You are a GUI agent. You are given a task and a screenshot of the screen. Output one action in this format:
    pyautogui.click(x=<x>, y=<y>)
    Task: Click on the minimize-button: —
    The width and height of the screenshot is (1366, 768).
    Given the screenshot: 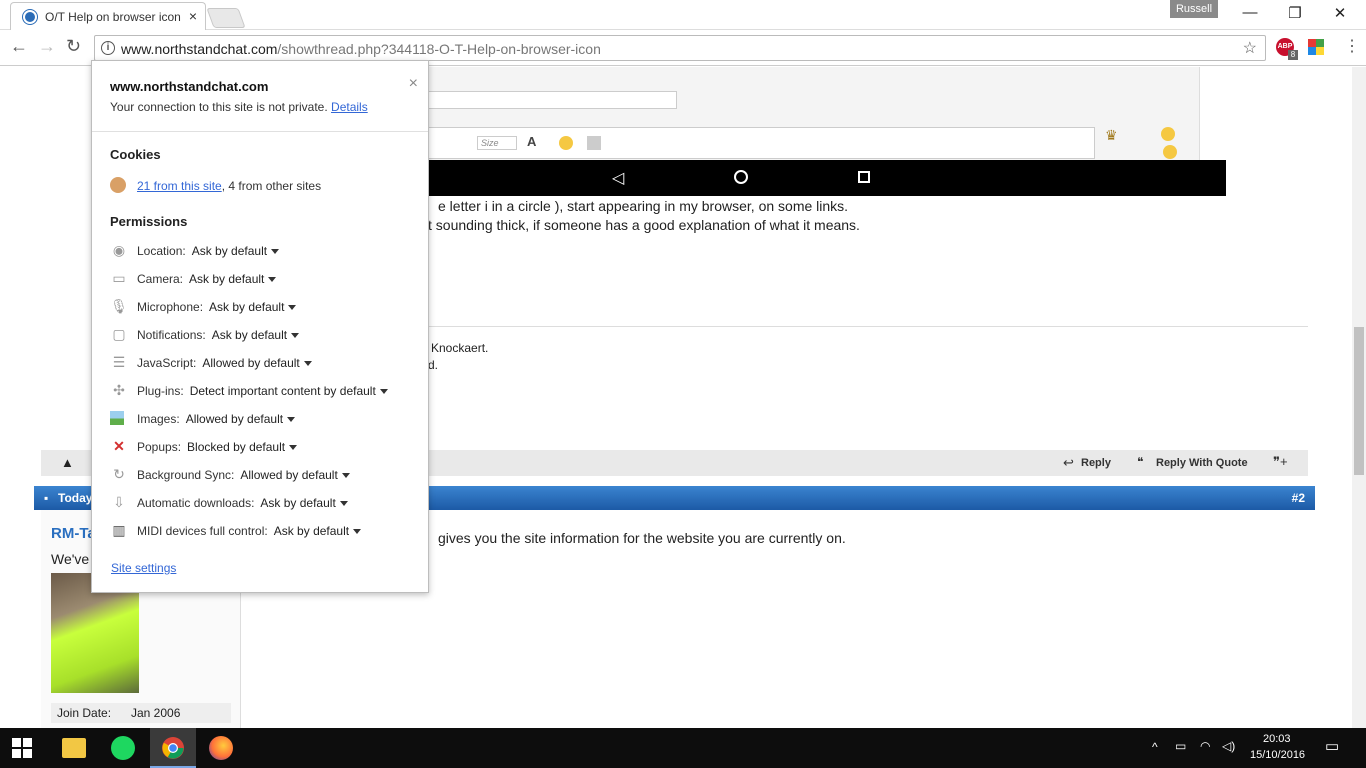 What is the action you would take?
    pyautogui.click(x=1250, y=12)
    